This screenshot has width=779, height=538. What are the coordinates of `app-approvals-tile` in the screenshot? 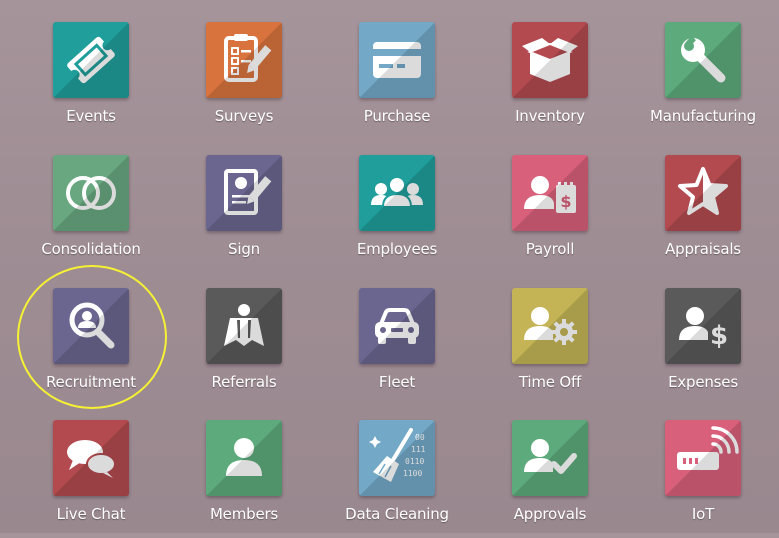 It's located at (550, 458).